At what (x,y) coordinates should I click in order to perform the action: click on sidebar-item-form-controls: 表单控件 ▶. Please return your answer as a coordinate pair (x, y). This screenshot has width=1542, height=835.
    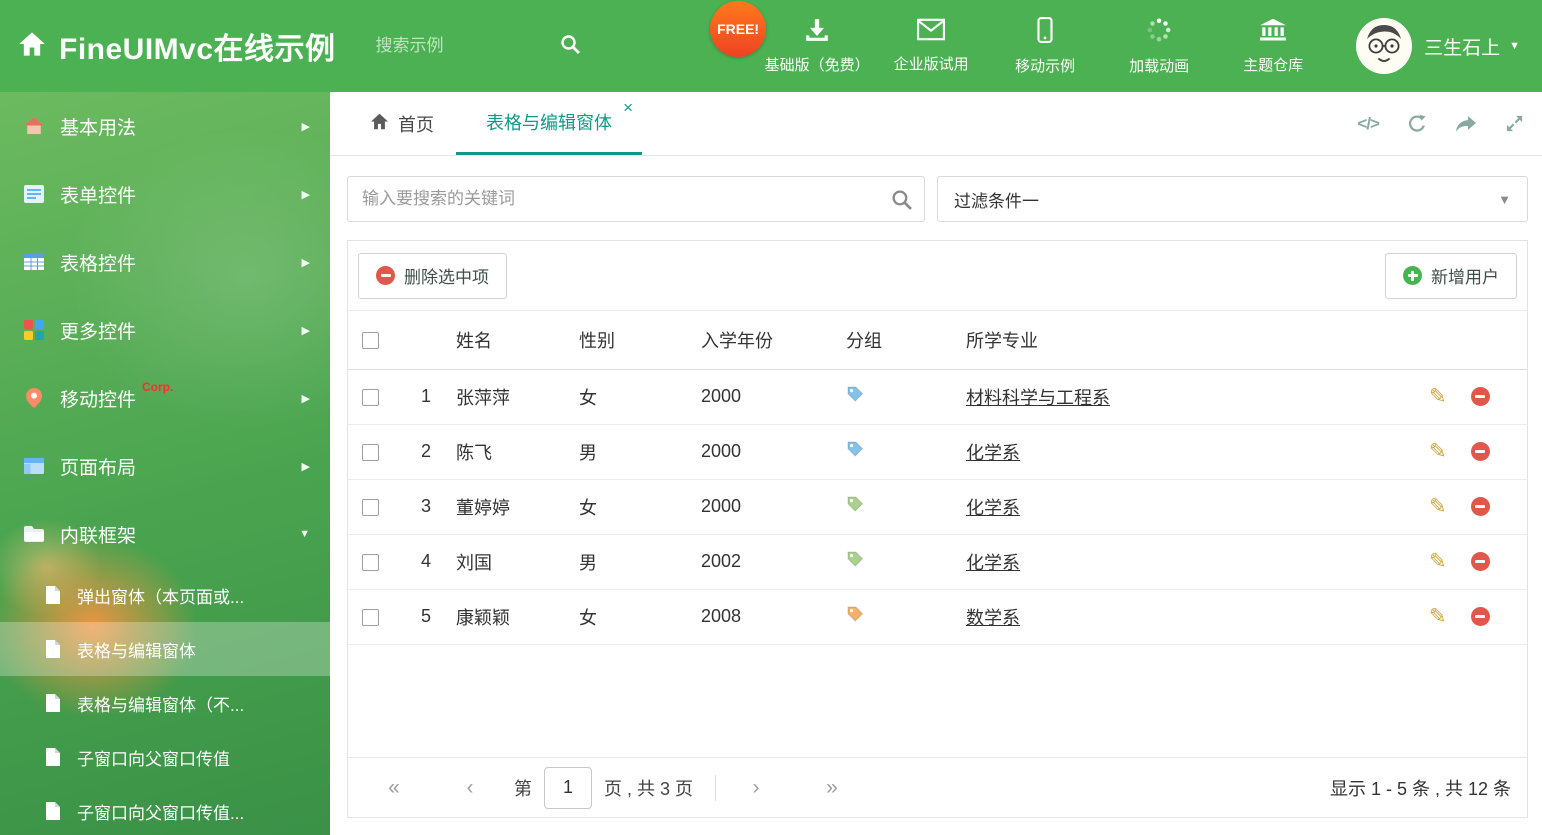
    Looking at the image, I should click on (165, 194).